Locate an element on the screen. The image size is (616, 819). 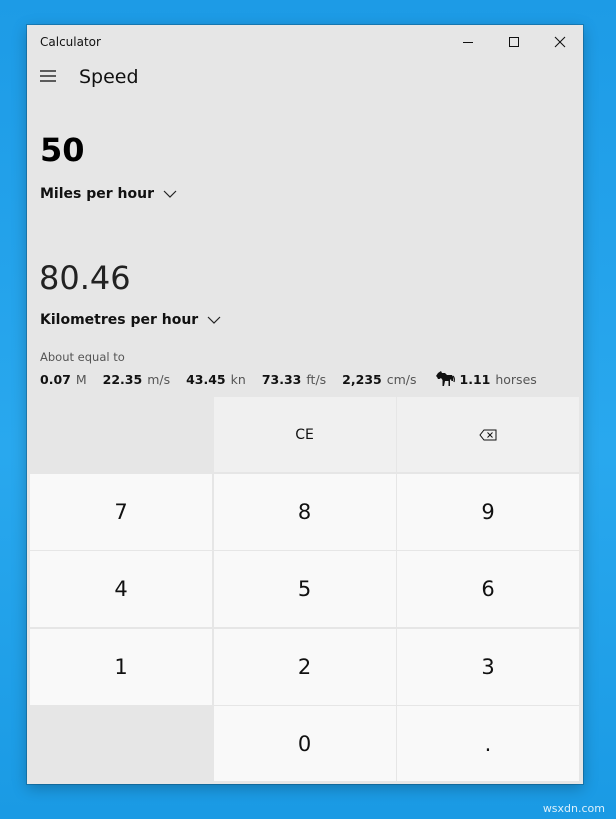
from-unit-dropdown: Miles per hour is located at coordinates (108, 194).